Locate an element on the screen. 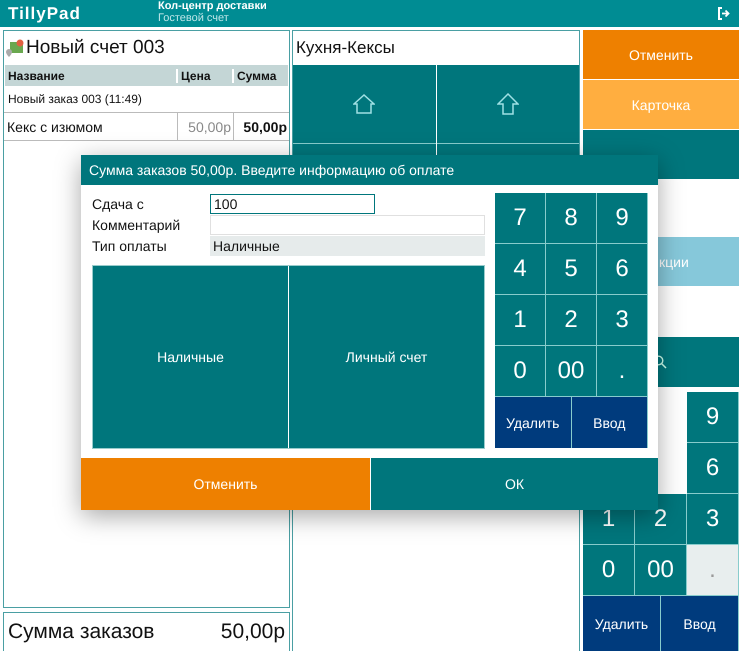 This screenshot has height=651, width=739. map-pin-icon is located at coordinates (15, 48).